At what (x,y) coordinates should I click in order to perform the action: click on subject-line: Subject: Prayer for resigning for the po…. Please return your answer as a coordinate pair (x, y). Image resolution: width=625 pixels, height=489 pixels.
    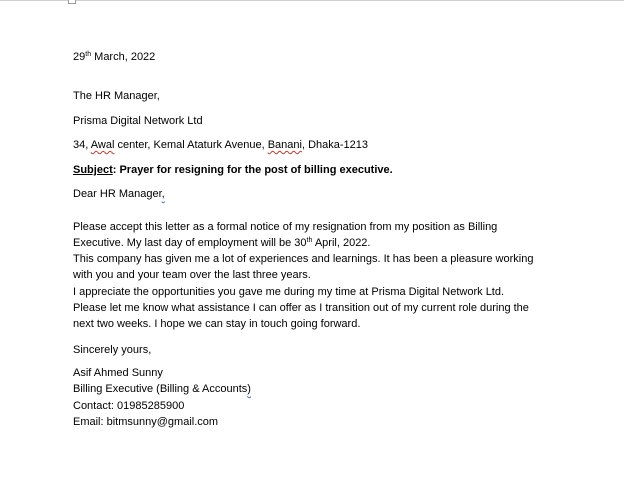
    Looking at the image, I should click on (233, 170).